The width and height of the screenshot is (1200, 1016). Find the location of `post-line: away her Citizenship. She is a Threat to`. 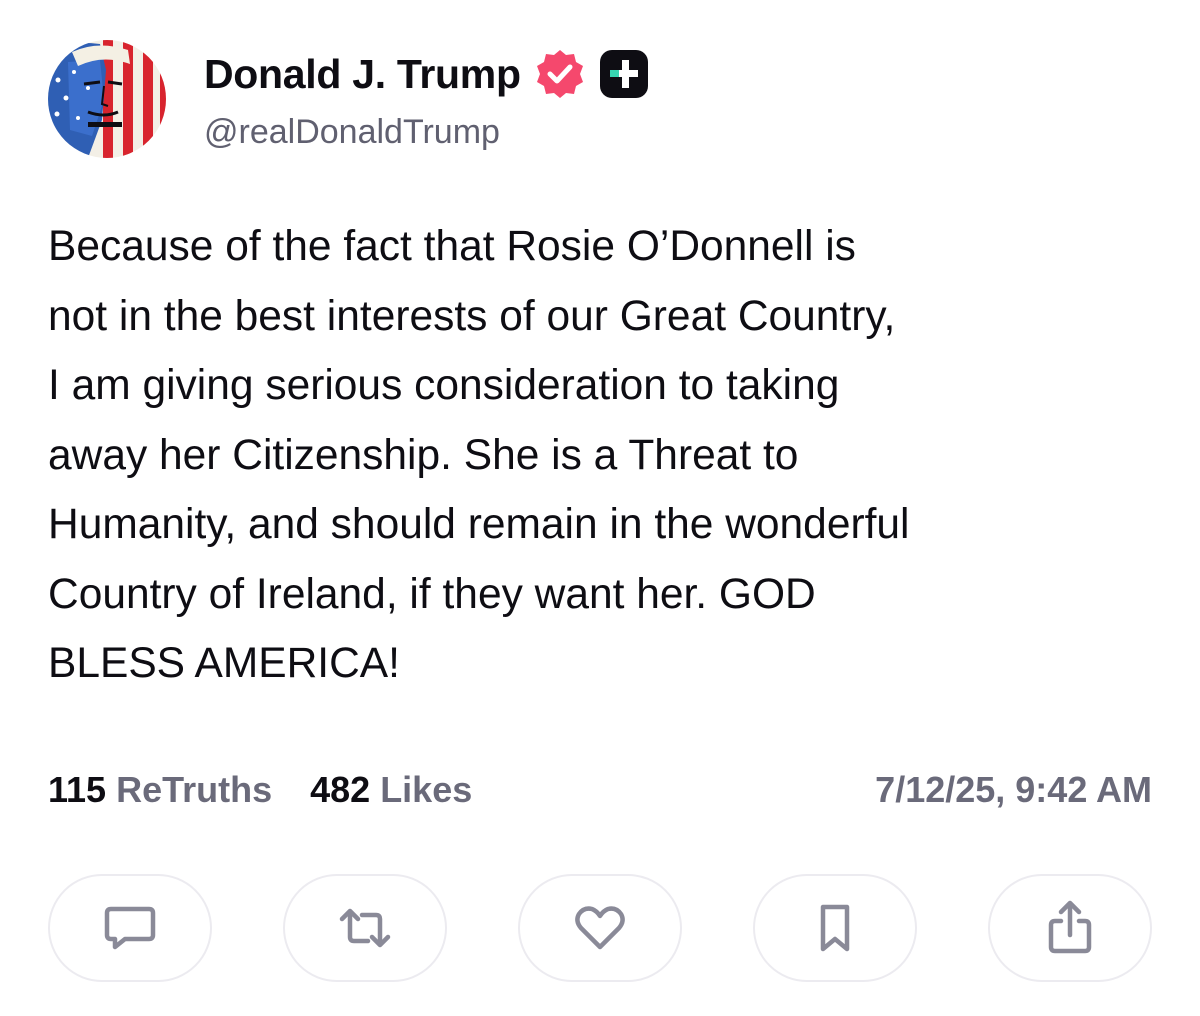

post-line: away her Citizenship. She is a Threat to is located at coordinates (423, 455).